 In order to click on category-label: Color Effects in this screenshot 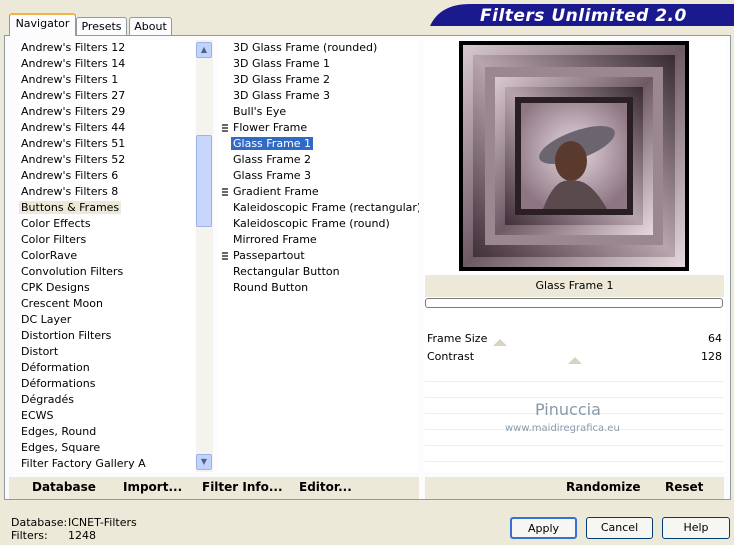, I will do `click(56, 223)`.